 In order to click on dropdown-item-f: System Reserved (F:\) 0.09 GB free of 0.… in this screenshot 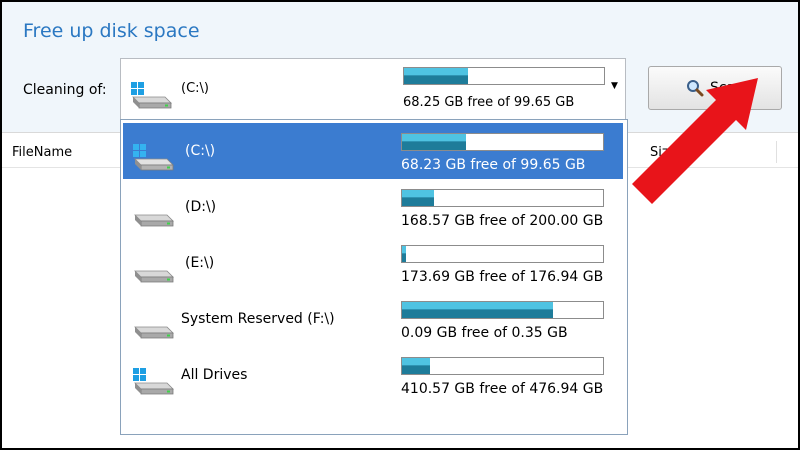, I will do `click(373, 319)`.